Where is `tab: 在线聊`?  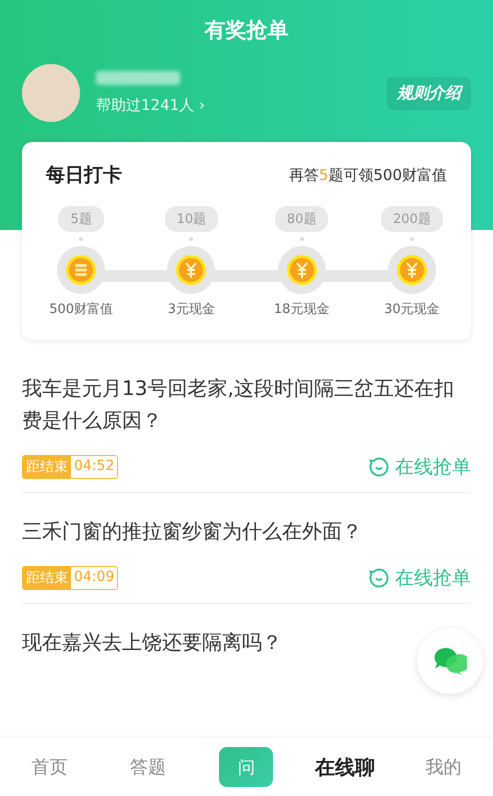 tab: 在线聊 is located at coordinates (345, 767).